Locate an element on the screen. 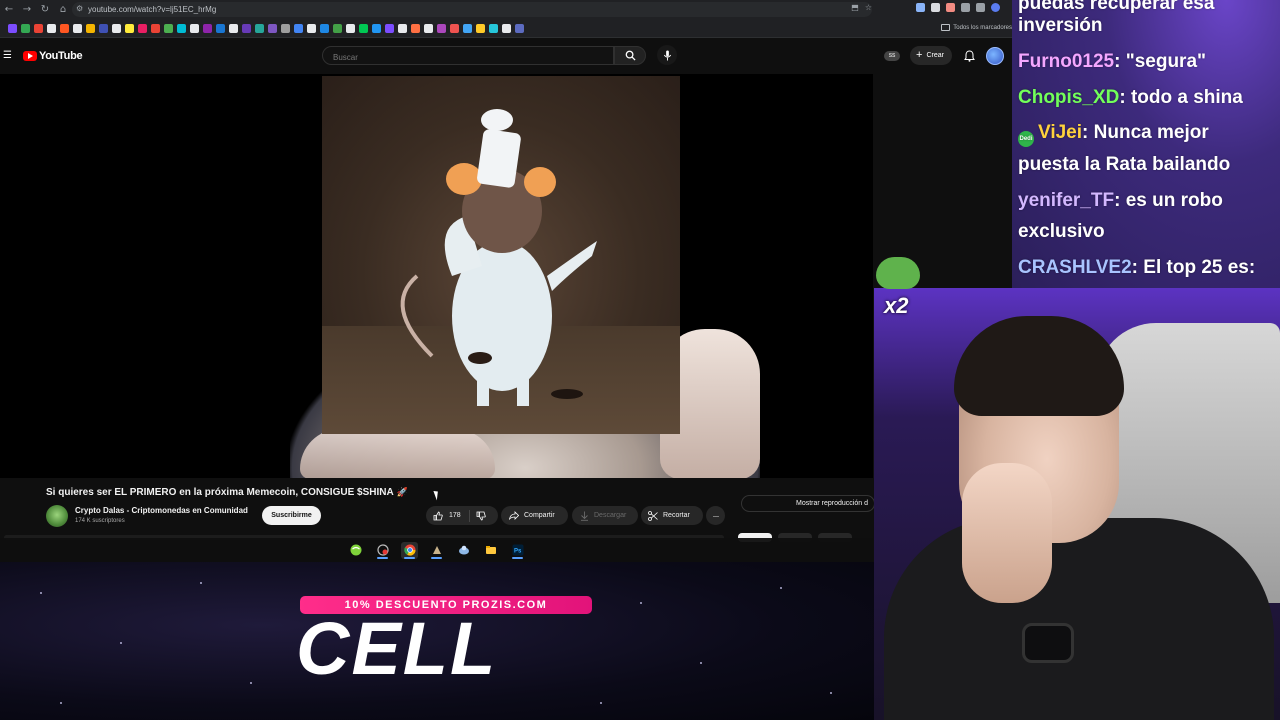 The width and height of the screenshot is (1280, 720). voice-search-button is located at coordinates (667, 55).